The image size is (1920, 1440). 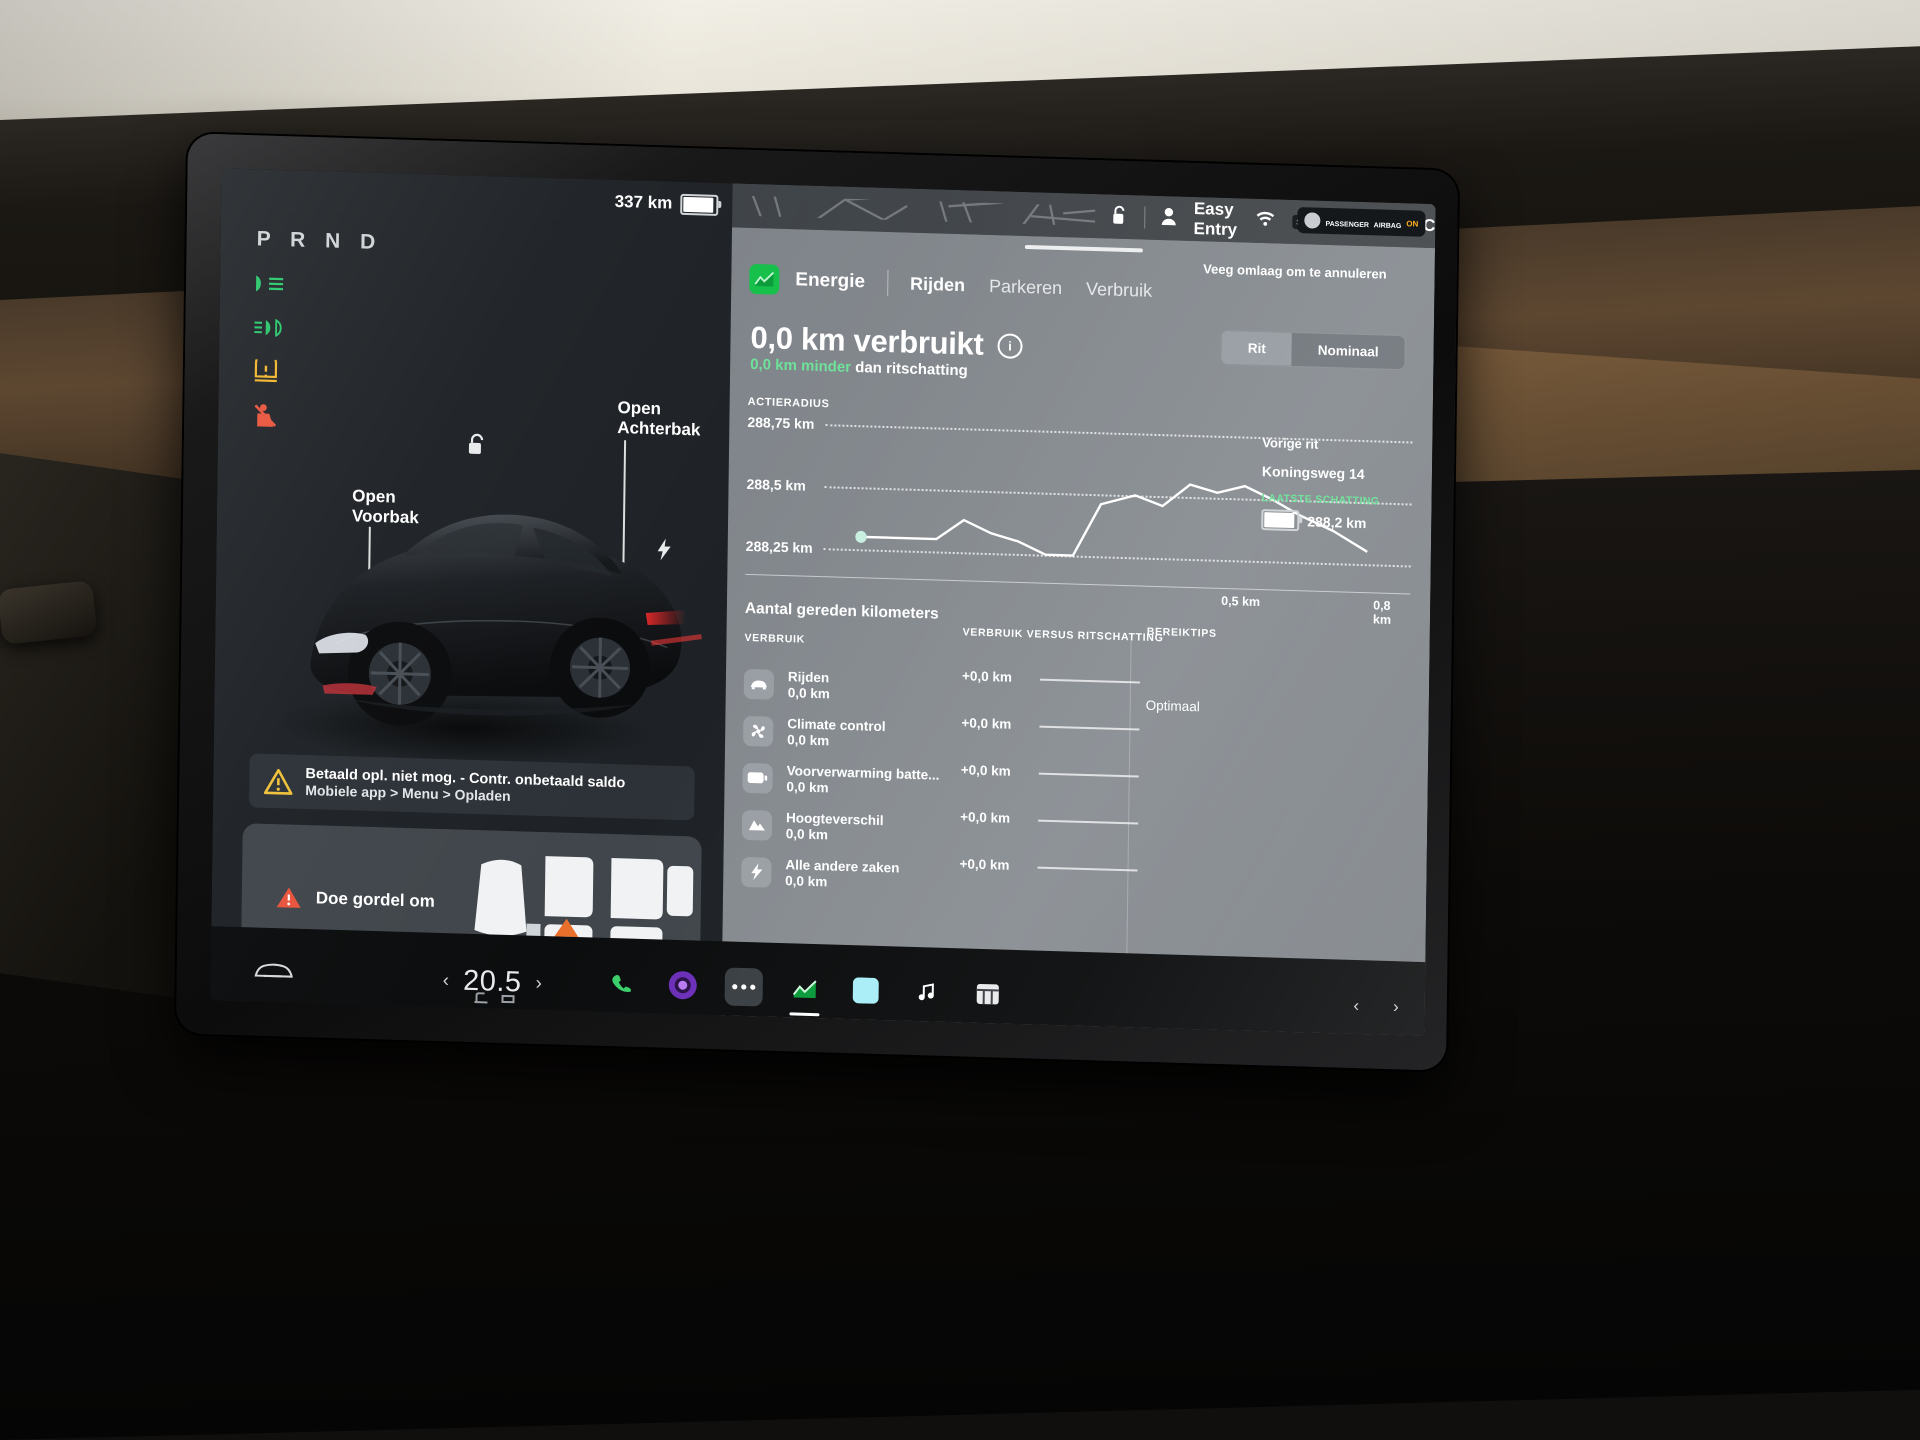 I want to click on dock-energy-icon, so click(x=805, y=988).